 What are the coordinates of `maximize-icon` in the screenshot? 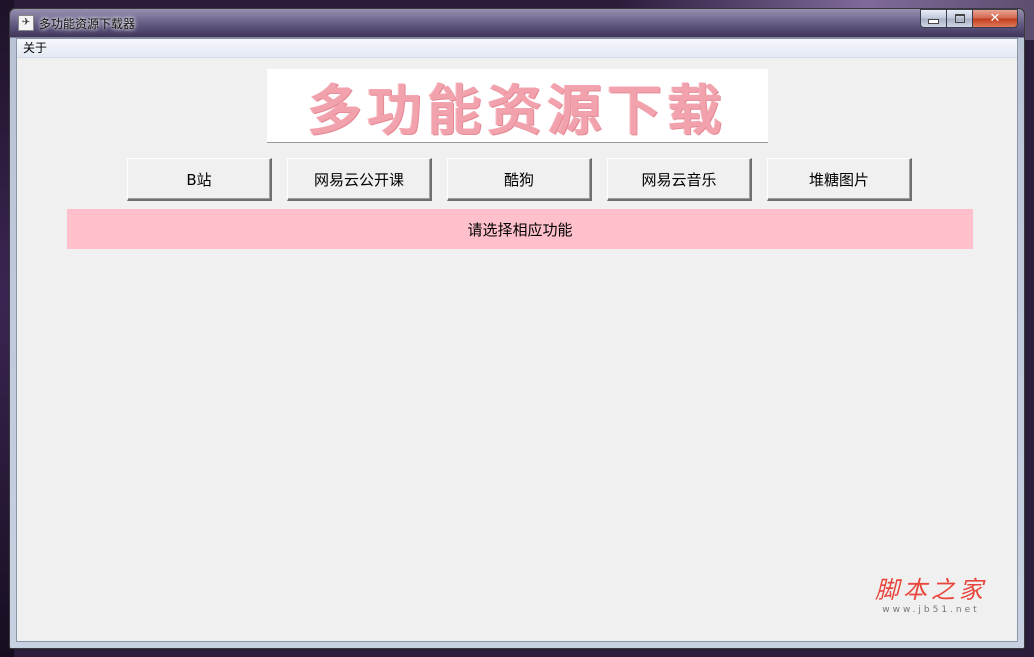 It's located at (959, 18).